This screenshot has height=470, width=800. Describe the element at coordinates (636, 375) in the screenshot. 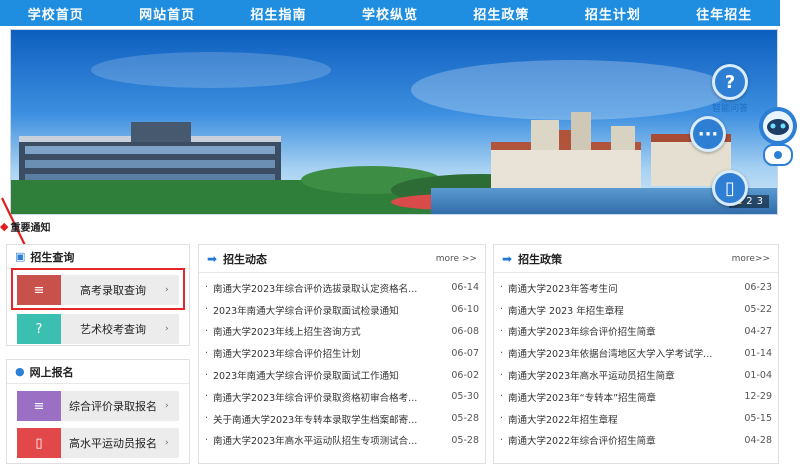

I see `policy-row: · 南通大学2023年高水平运动员招生简章 01-04` at that location.